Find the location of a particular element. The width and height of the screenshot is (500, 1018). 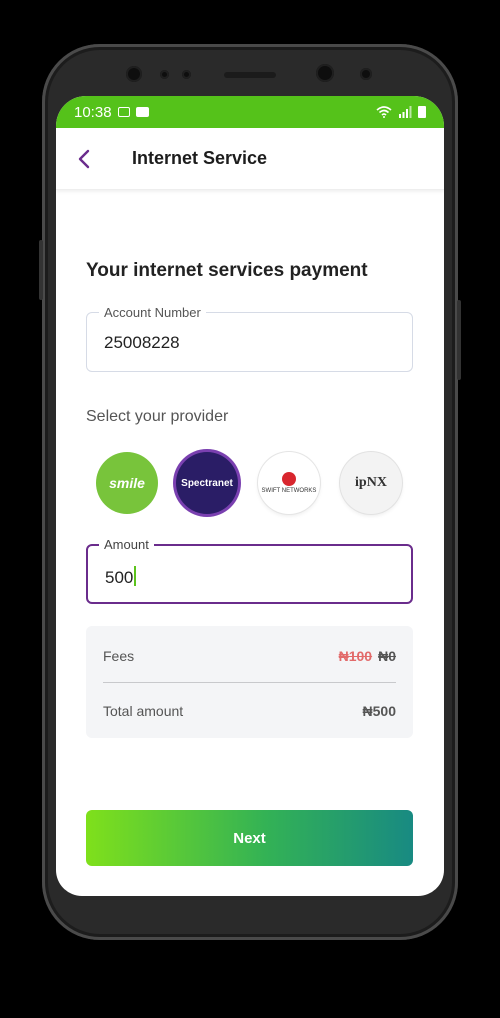

text-cursor is located at coordinates (135, 576).